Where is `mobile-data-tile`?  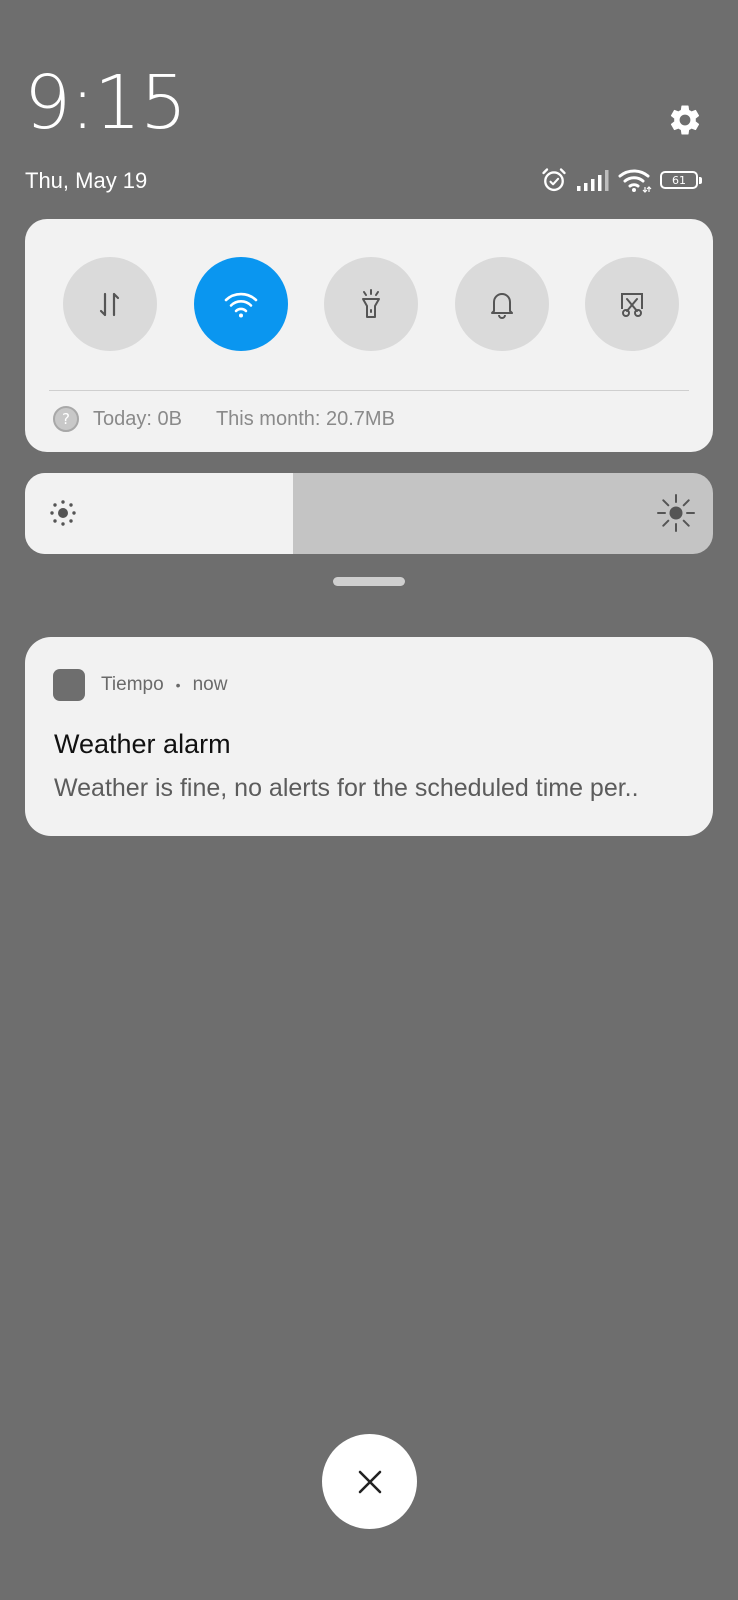 mobile-data-tile is located at coordinates (110, 304).